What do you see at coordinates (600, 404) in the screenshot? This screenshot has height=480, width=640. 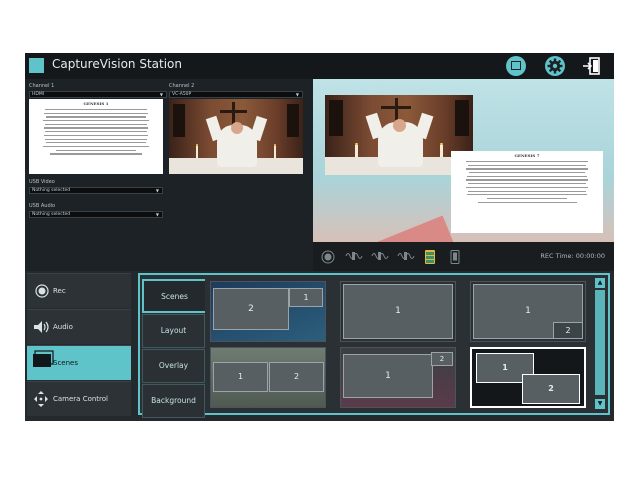 I see `scroll-down-icon: ▼` at bounding box center [600, 404].